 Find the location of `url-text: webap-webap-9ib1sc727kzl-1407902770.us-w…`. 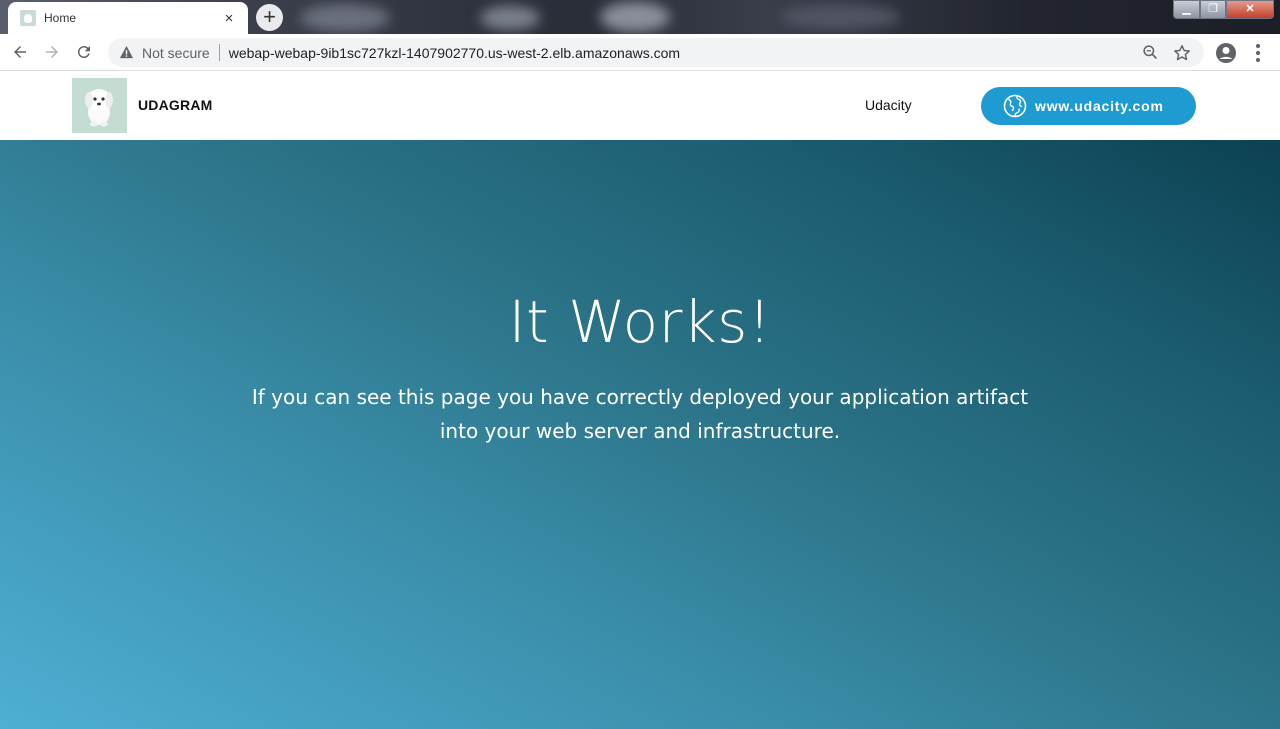

url-text: webap-webap-9ib1sc727kzl-1407902770.us-w… is located at coordinates (684, 53).